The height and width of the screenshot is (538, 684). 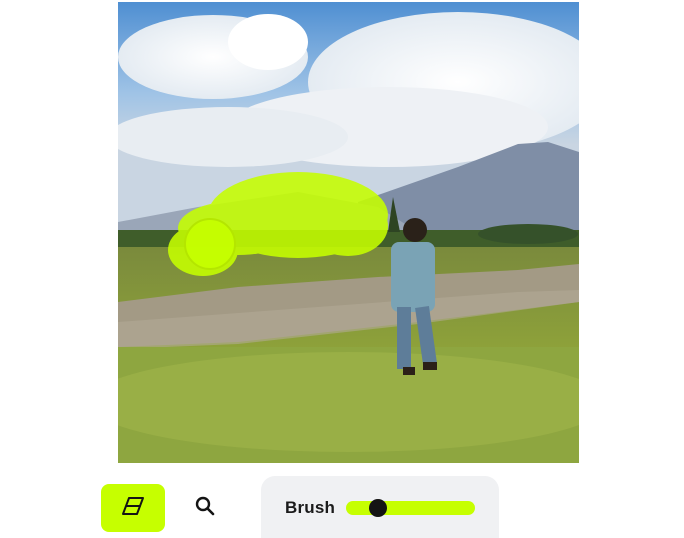 I want to click on brush-size-panel: Brush, so click(x=380, y=507).